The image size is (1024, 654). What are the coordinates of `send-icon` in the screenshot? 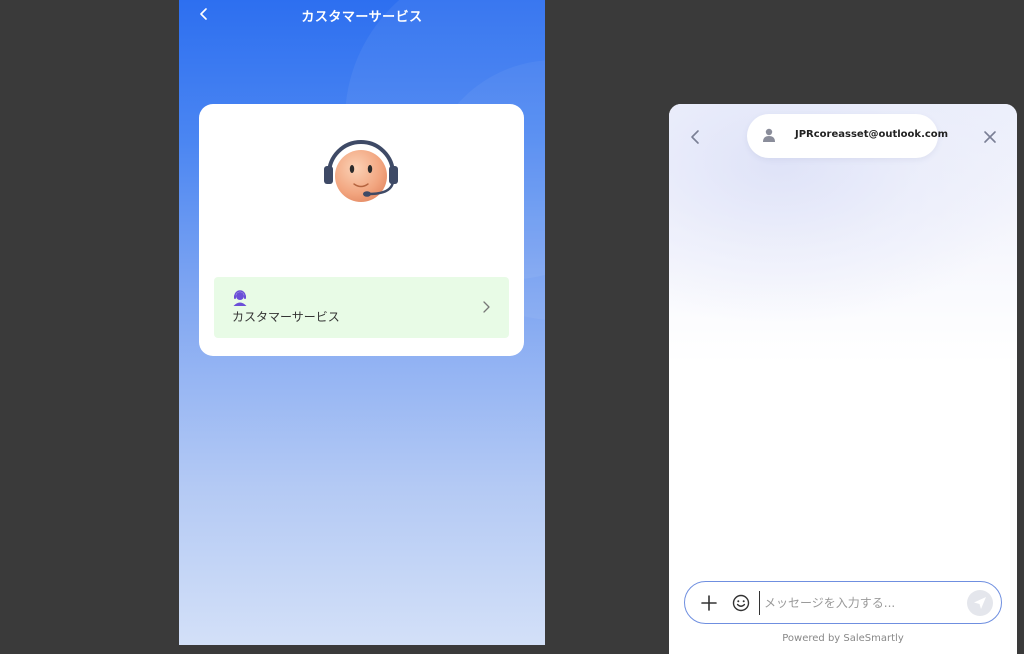 It's located at (980, 603).